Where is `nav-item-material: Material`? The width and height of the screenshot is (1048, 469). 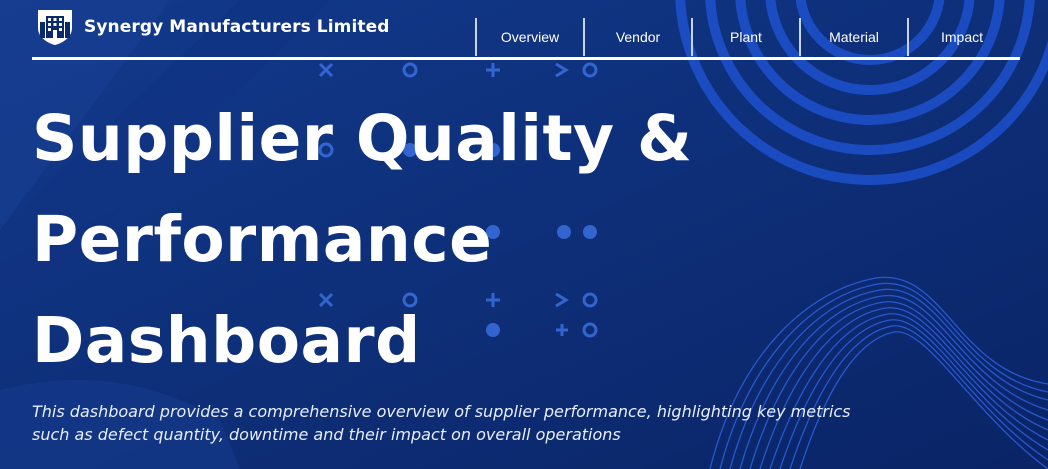
nav-item-material: Material is located at coordinates (853, 37).